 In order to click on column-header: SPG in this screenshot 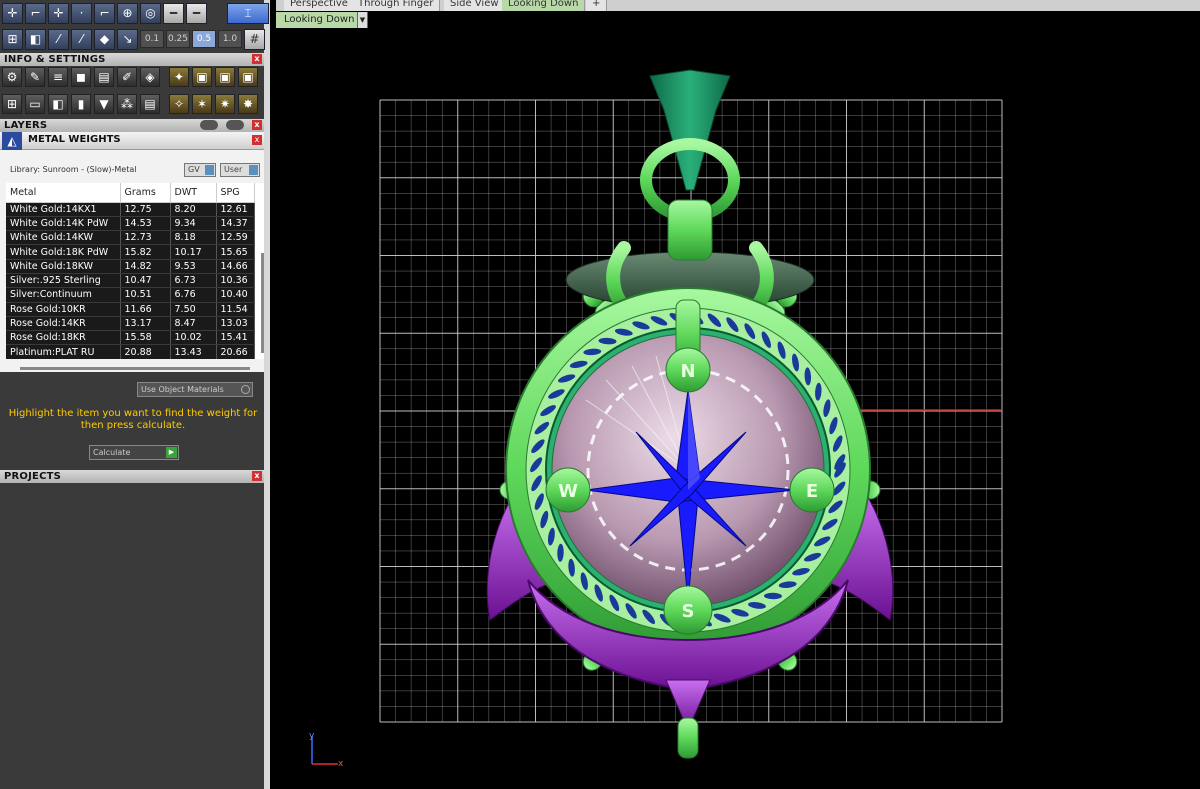, I will do `click(235, 193)`.